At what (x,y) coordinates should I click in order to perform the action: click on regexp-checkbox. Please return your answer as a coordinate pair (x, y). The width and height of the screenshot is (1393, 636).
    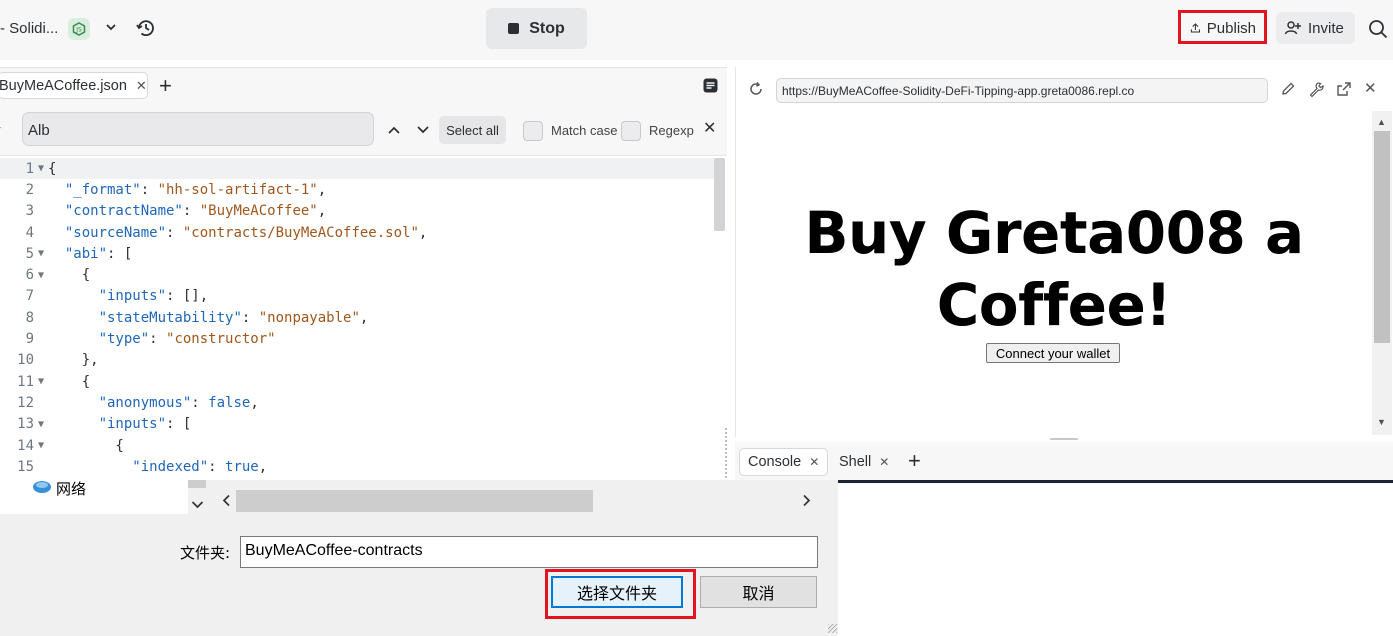
    Looking at the image, I should click on (631, 131).